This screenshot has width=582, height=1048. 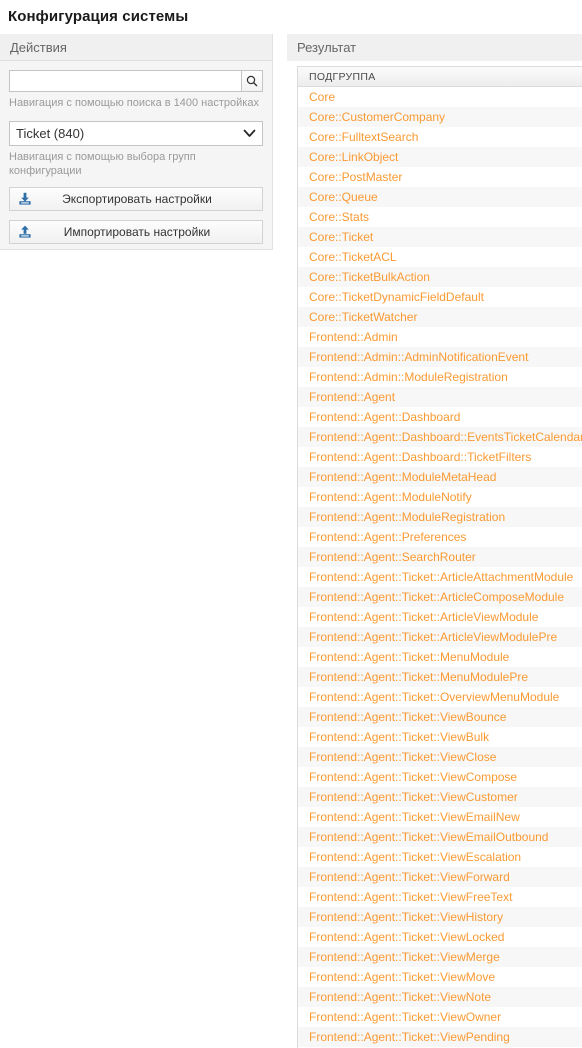 I want to click on table-row: Core::CustomerCompany, so click(x=440, y=117).